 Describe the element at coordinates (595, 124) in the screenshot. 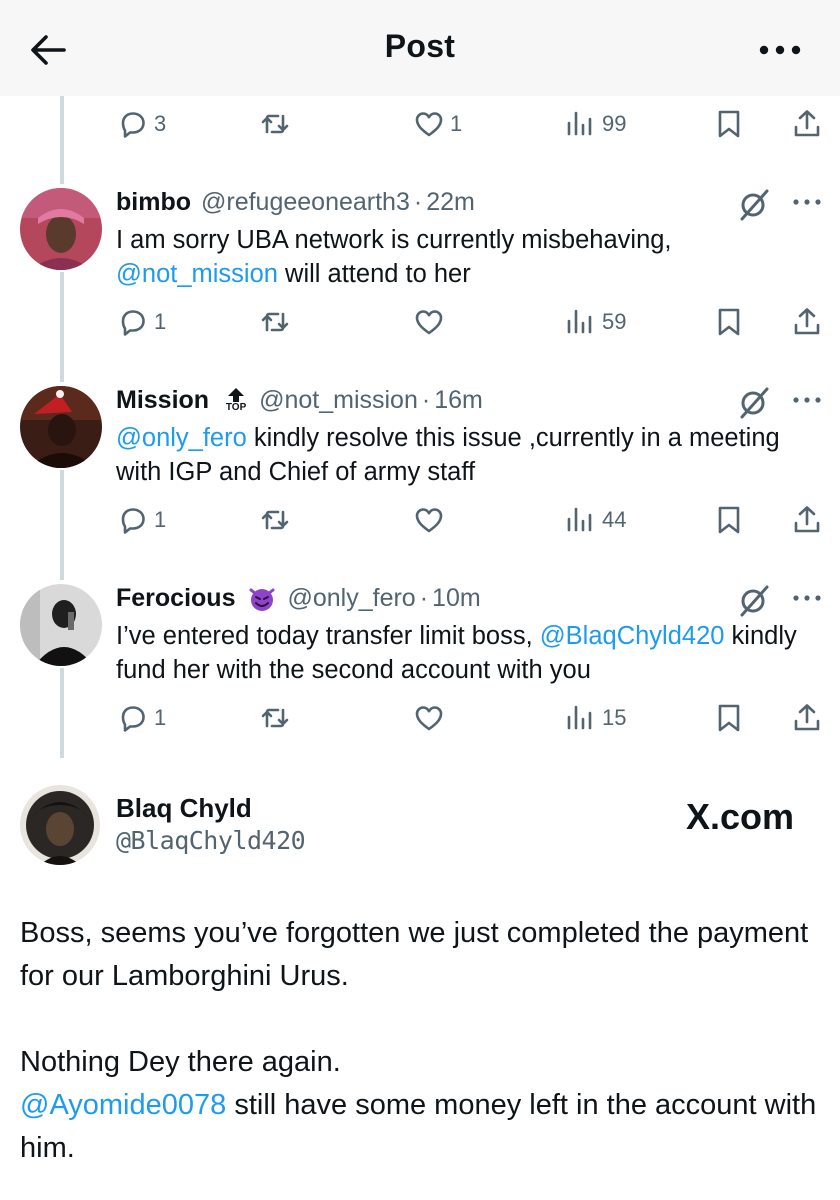

I see `views-button: 99` at that location.